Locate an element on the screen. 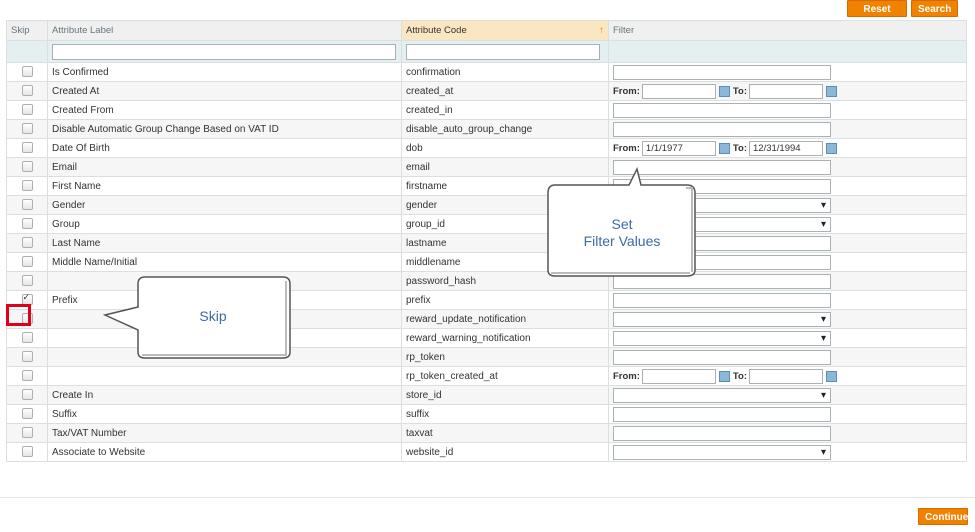 This screenshot has width=975, height=532. search-button: Search is located at coordinates (934, 8).